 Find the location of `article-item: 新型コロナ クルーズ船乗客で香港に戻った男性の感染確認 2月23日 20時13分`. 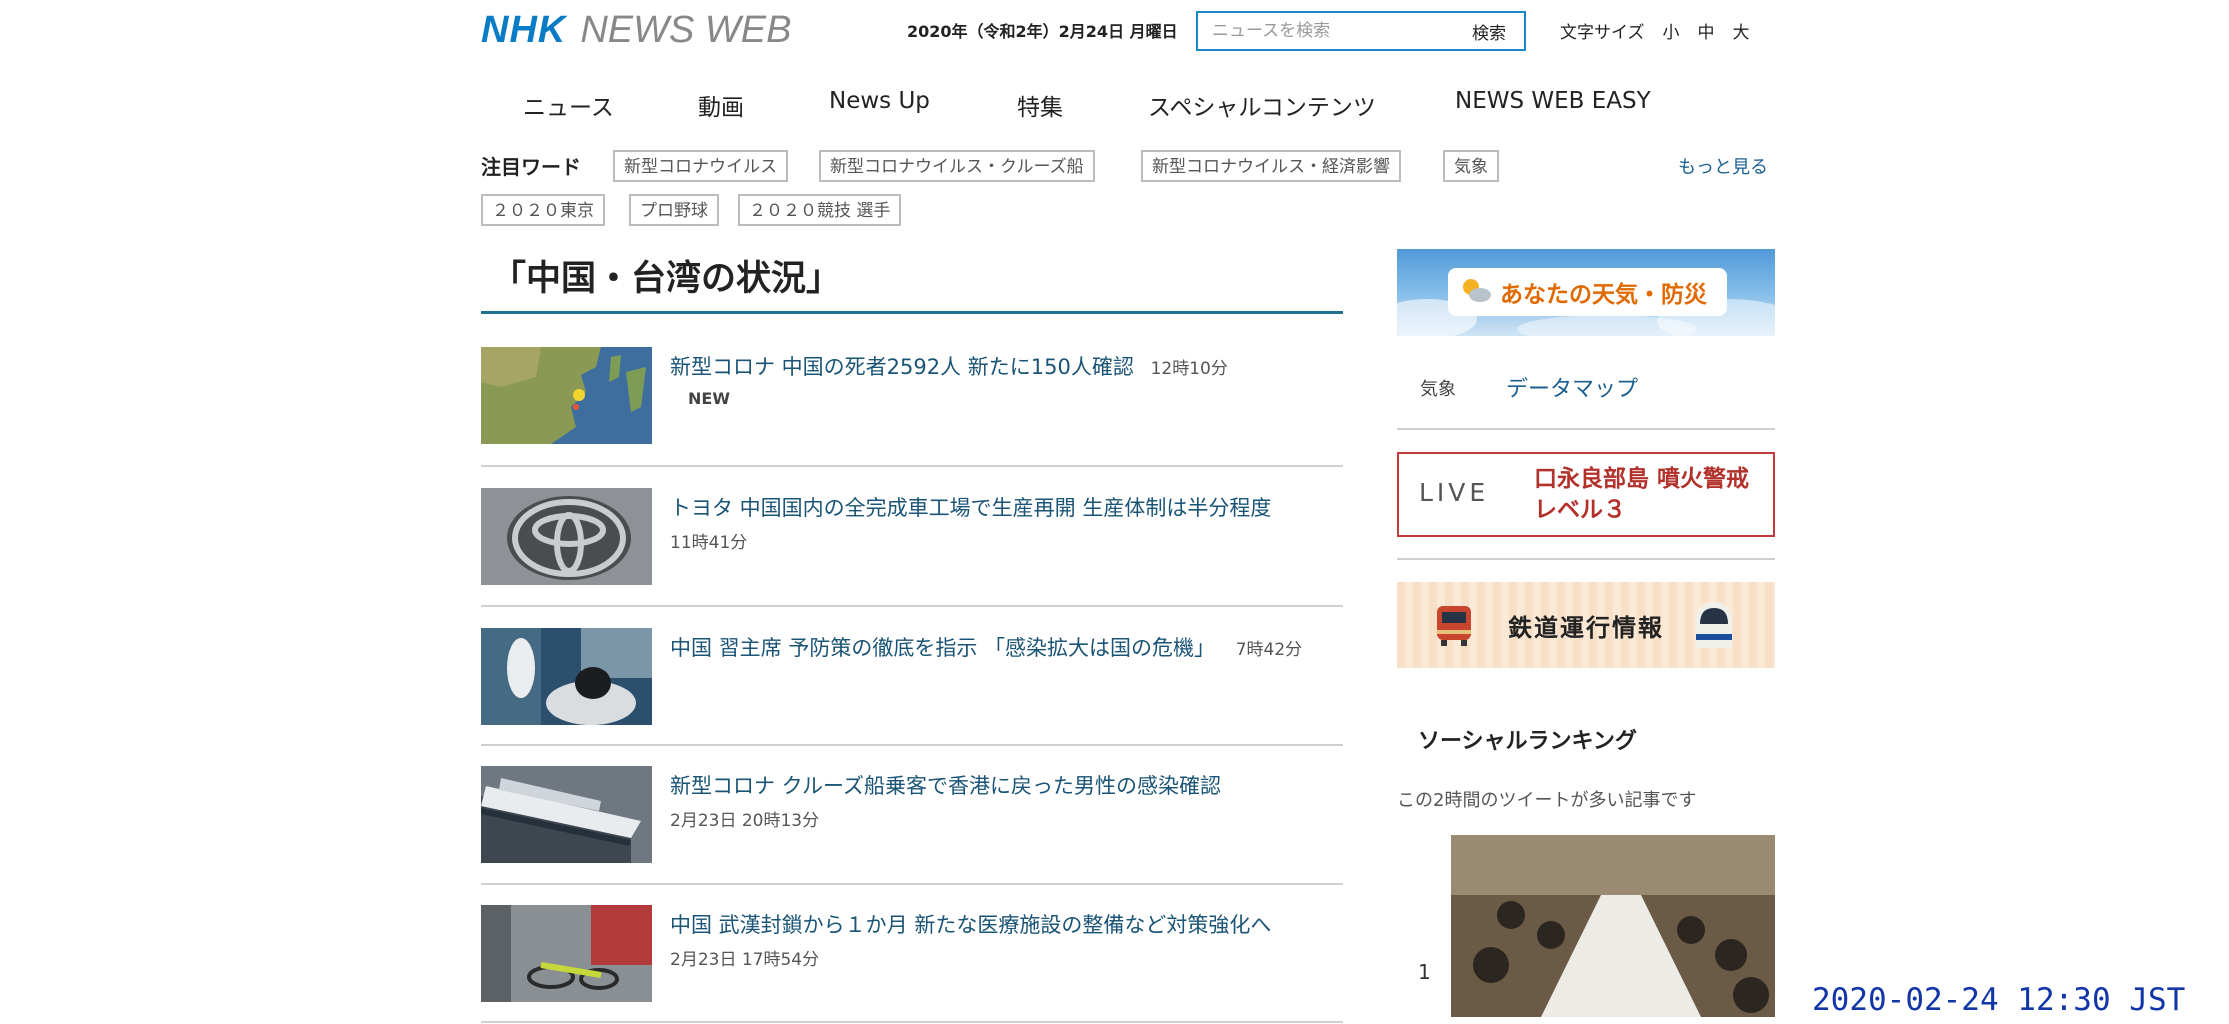

article-item: 新型コロナ クルーズ船乗客で香港に戻った男性の感染確認 2月23日 20時13分 is located at coordinates (912, 814).